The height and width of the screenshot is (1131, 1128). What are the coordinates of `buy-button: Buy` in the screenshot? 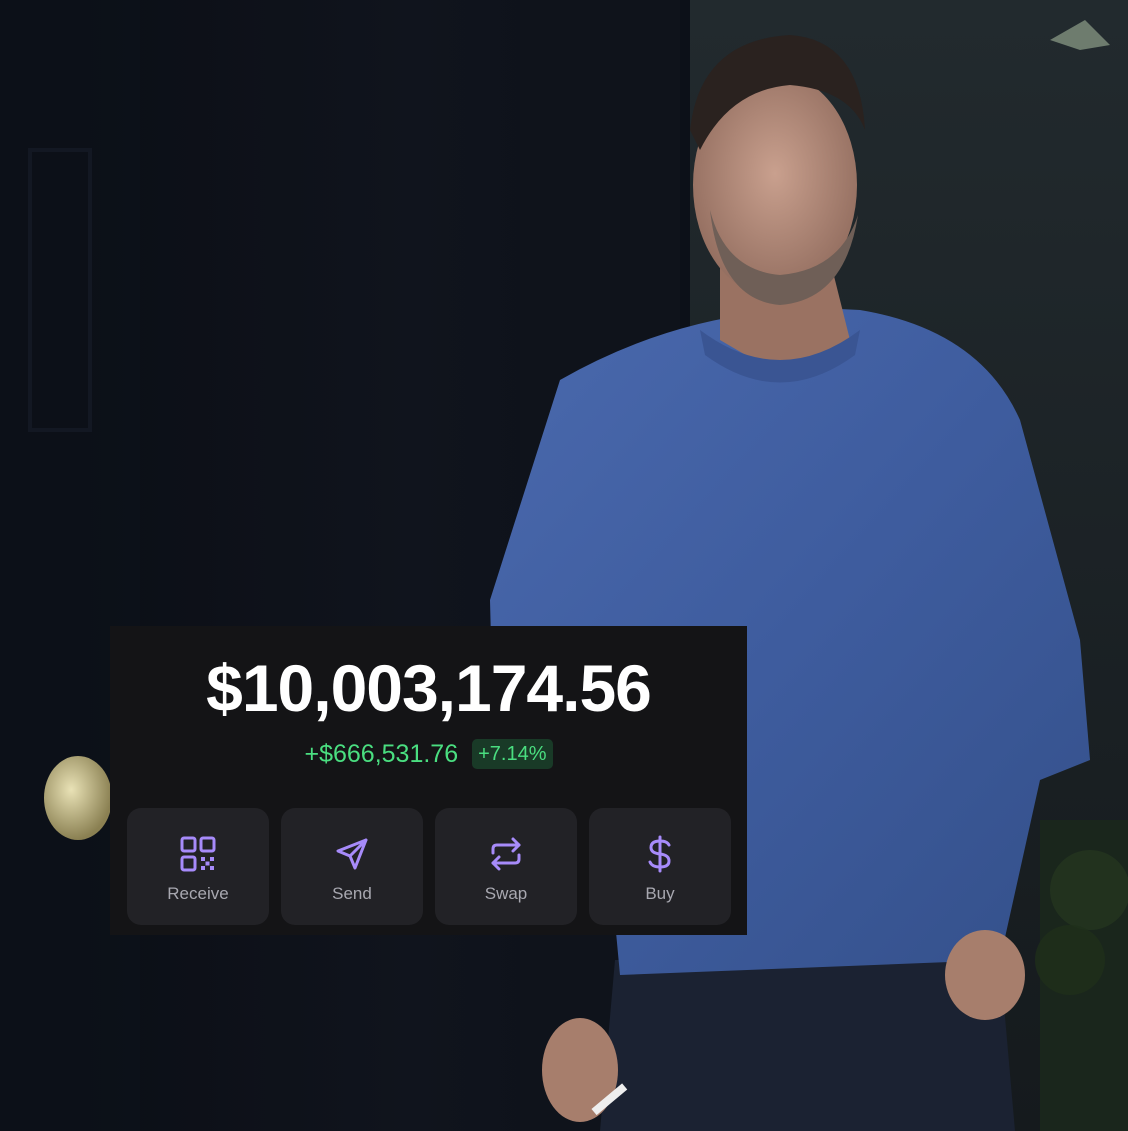 It's located at (660, 866).